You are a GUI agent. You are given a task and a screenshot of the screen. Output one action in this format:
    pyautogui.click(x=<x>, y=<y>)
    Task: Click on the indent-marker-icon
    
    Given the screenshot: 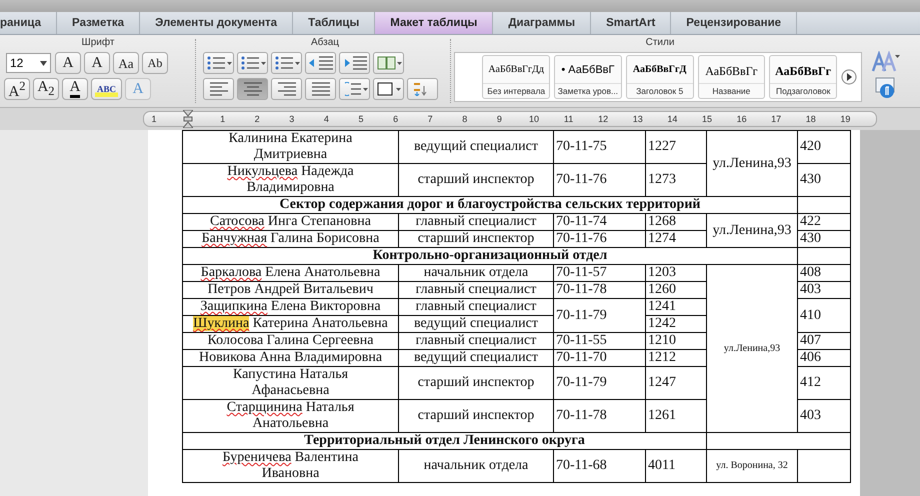 What is the action you would take?
    pyautogui.click(x=188, y=119)
    